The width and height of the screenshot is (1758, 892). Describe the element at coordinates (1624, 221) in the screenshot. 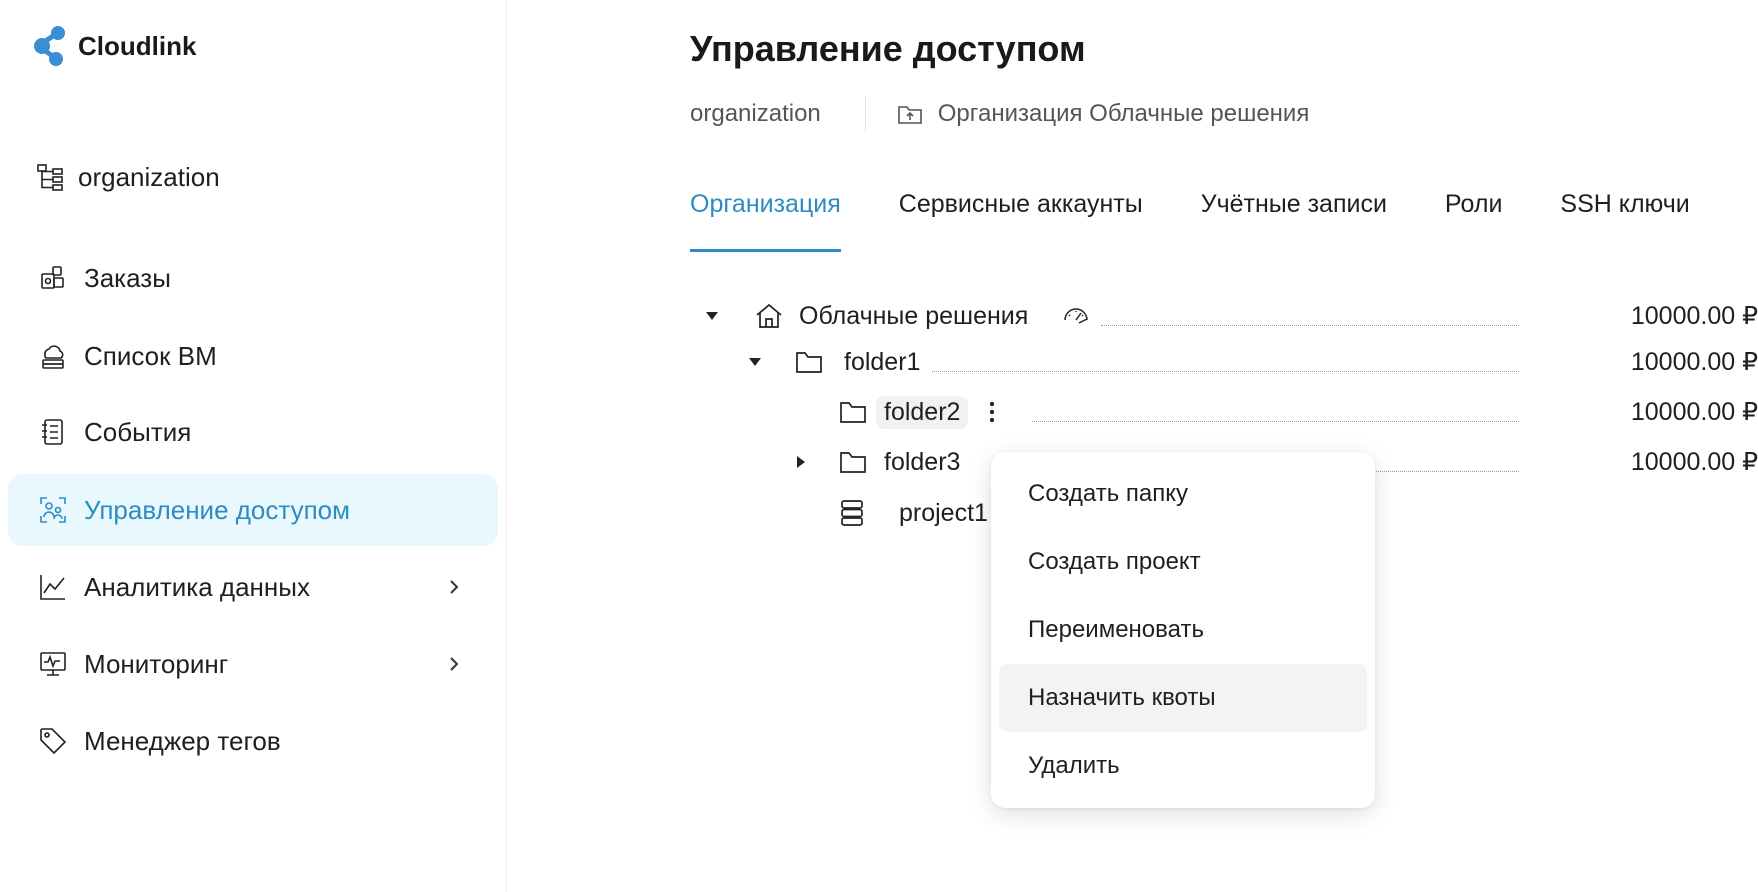

I see `tab-ssh-keys: SSH ключи` at that location.